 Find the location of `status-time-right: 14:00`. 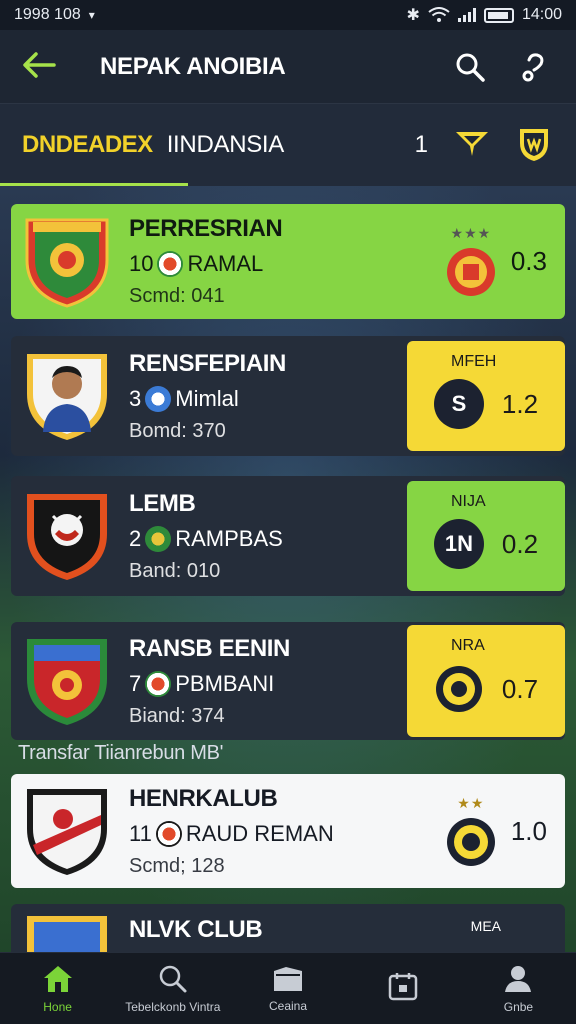

status-time-right: 14:00 is located at coordinates (541, 14).